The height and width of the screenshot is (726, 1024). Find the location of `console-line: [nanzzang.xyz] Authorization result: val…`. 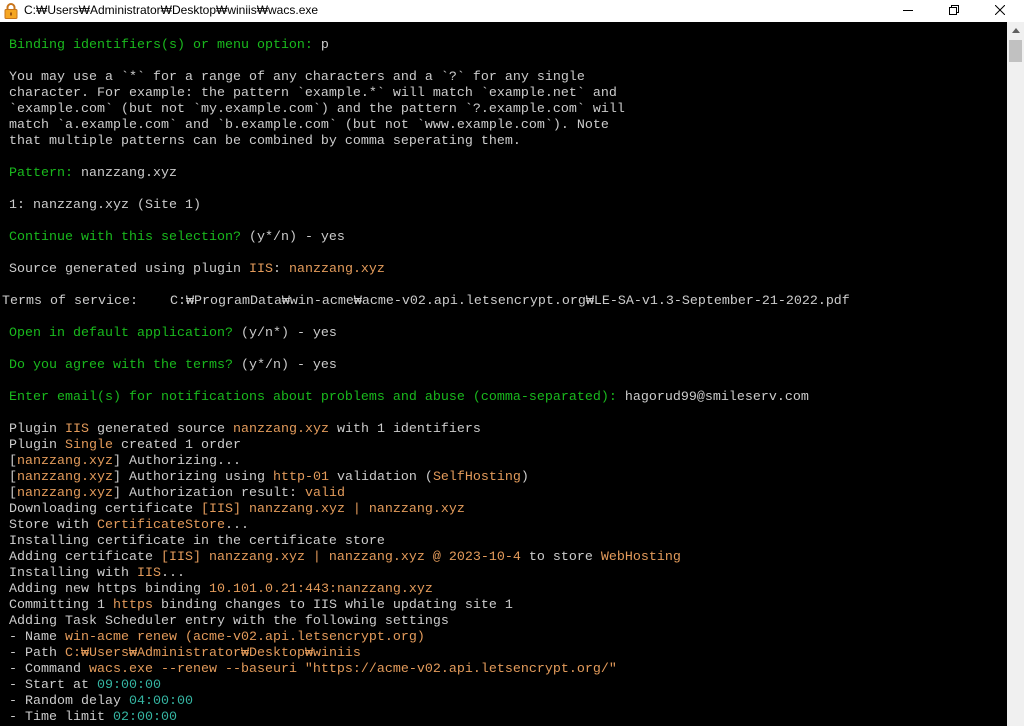

console-line: [nanzzang.xyz] Authorization result: val… is located at coordinates (503, 494).